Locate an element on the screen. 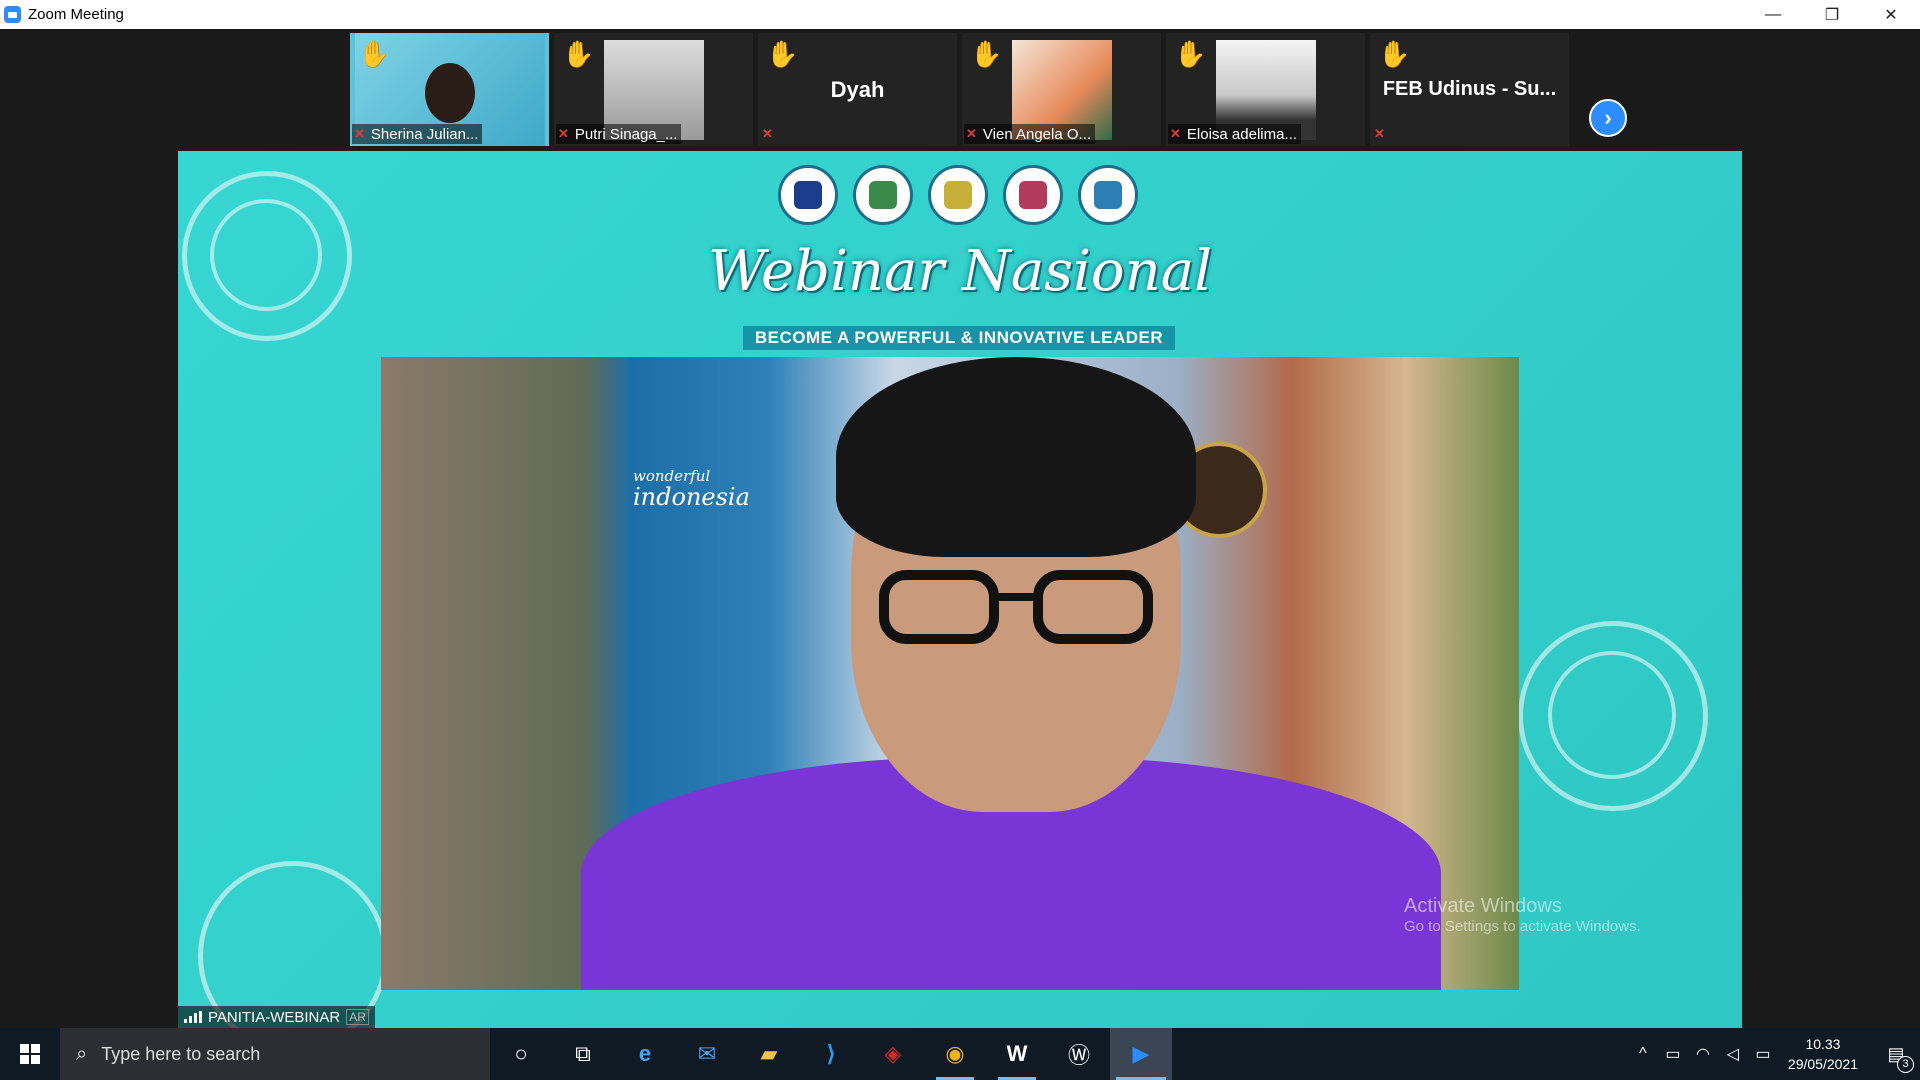 Image resolution: width=1920 pixels, height=1080 pixels. taskbar-search-box: ⌕ Type here to search is located at coordinates (275, 1054).